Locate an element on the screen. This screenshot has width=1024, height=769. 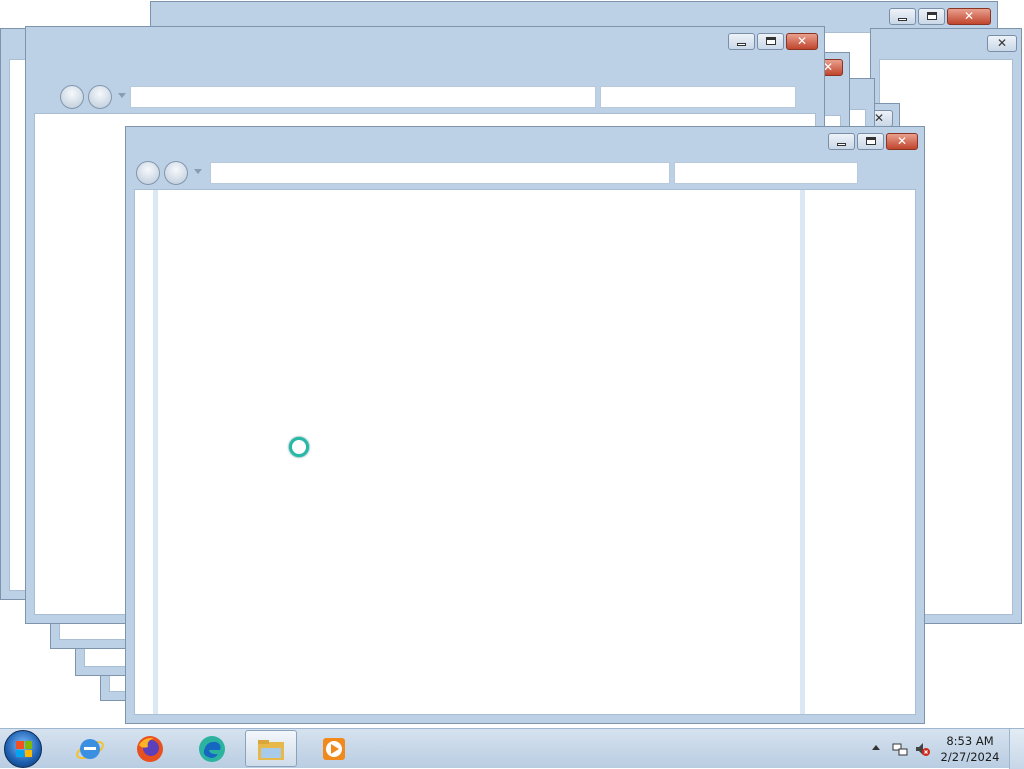
inner-frame-right is located at coordinates (802, 452).